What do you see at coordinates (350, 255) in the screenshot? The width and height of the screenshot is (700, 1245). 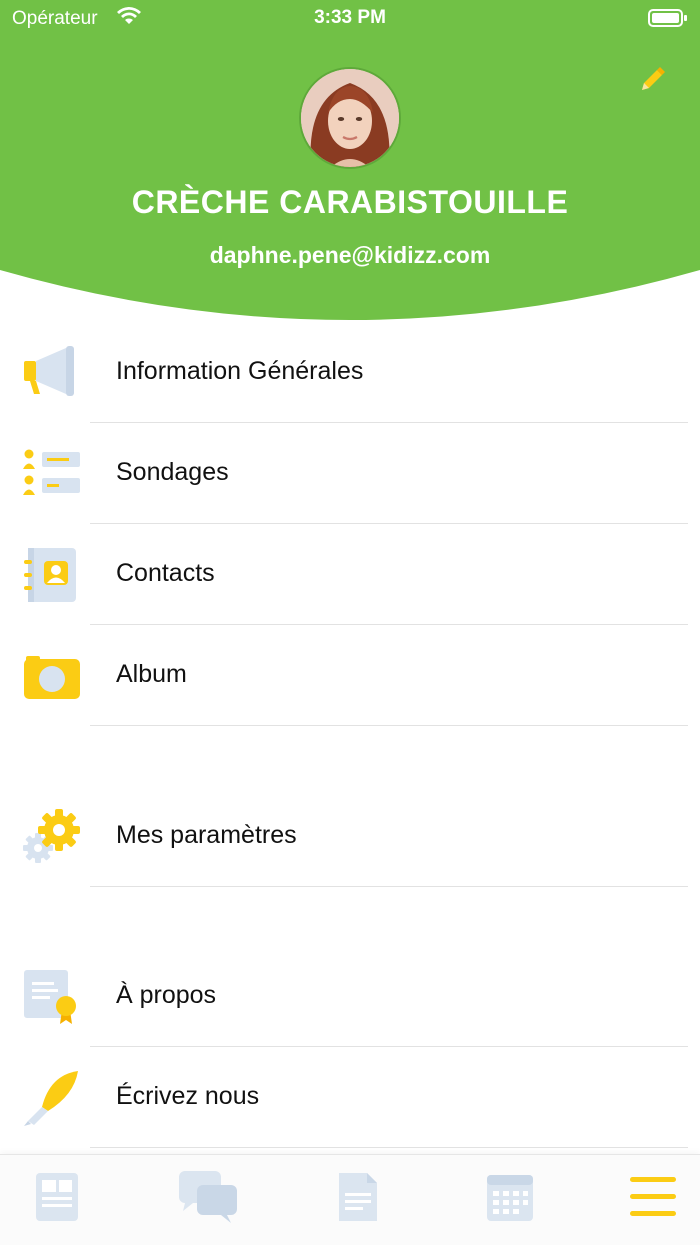 I see `profile-email: daphne.pene@kidizz.com` at bounding box center [350, 255].